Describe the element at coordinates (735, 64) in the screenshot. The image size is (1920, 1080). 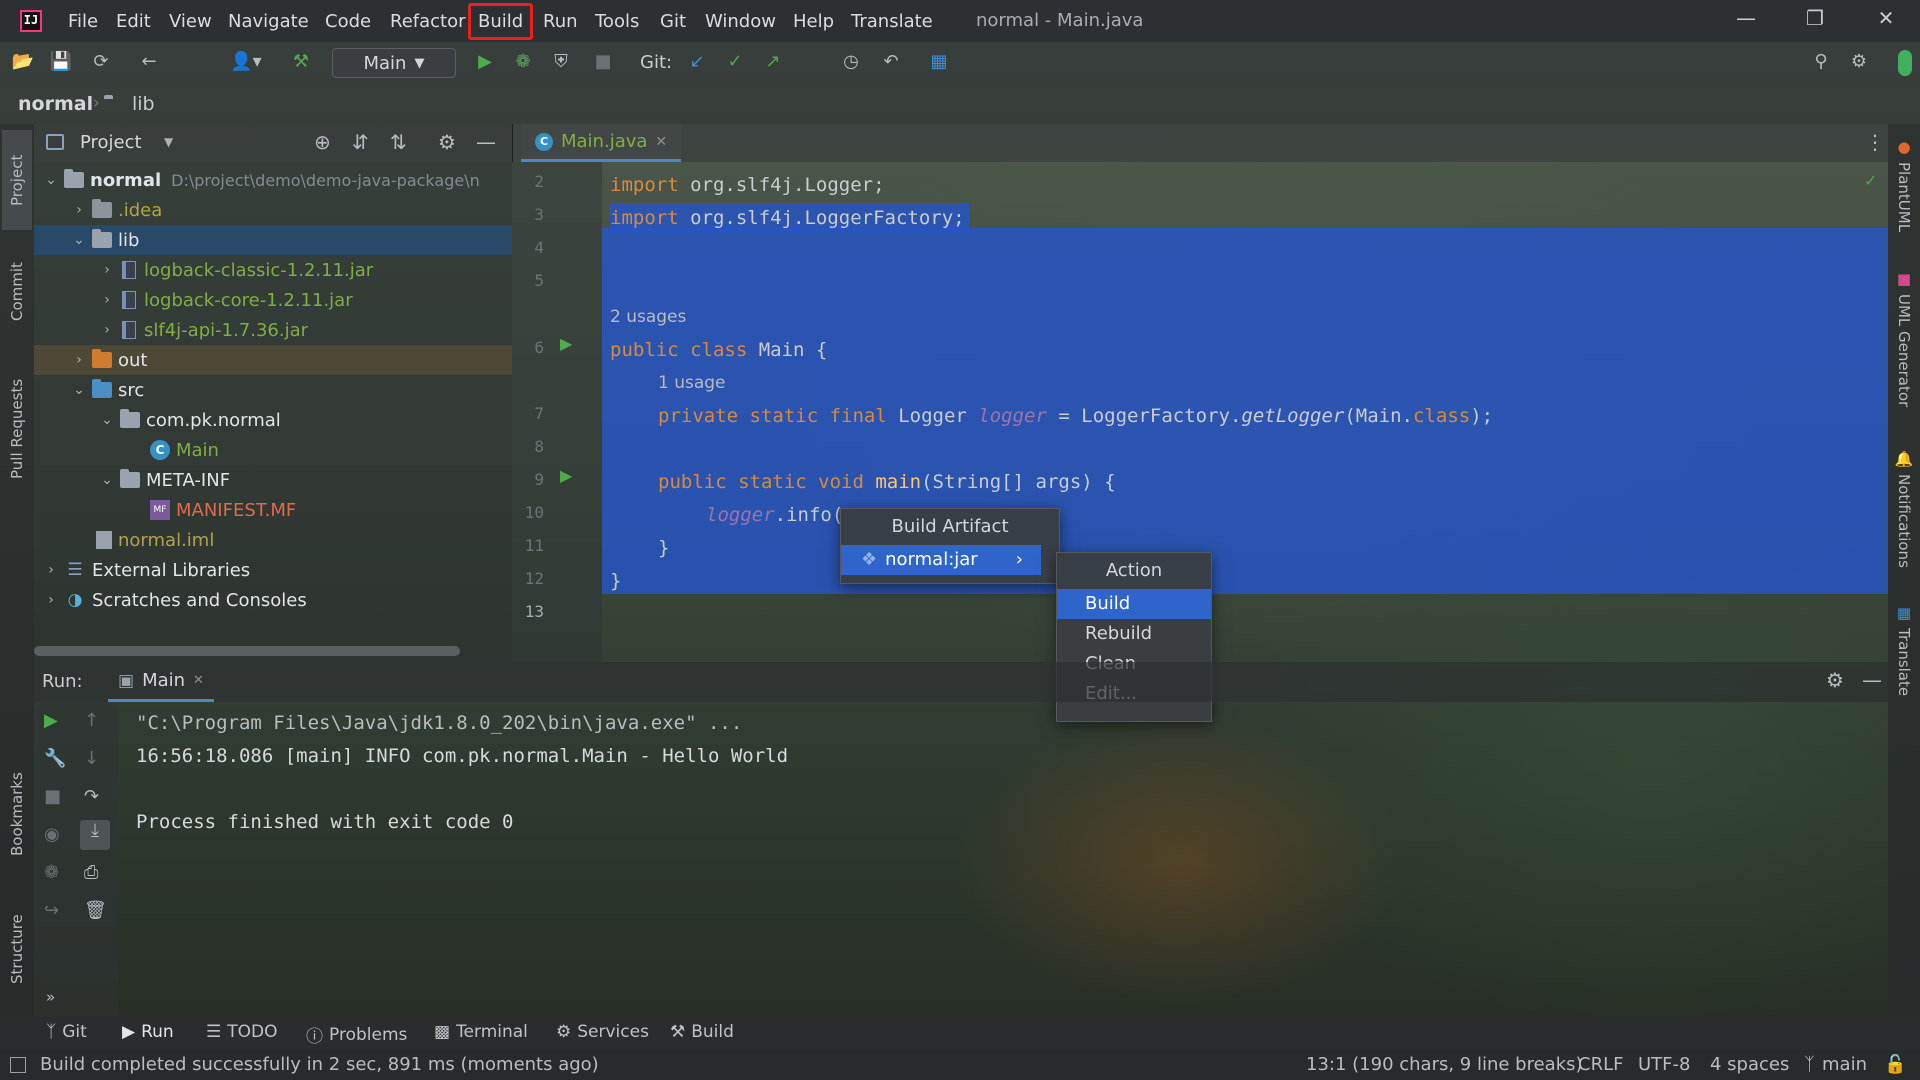
I see `git-commit-icon: ✓` at that location.